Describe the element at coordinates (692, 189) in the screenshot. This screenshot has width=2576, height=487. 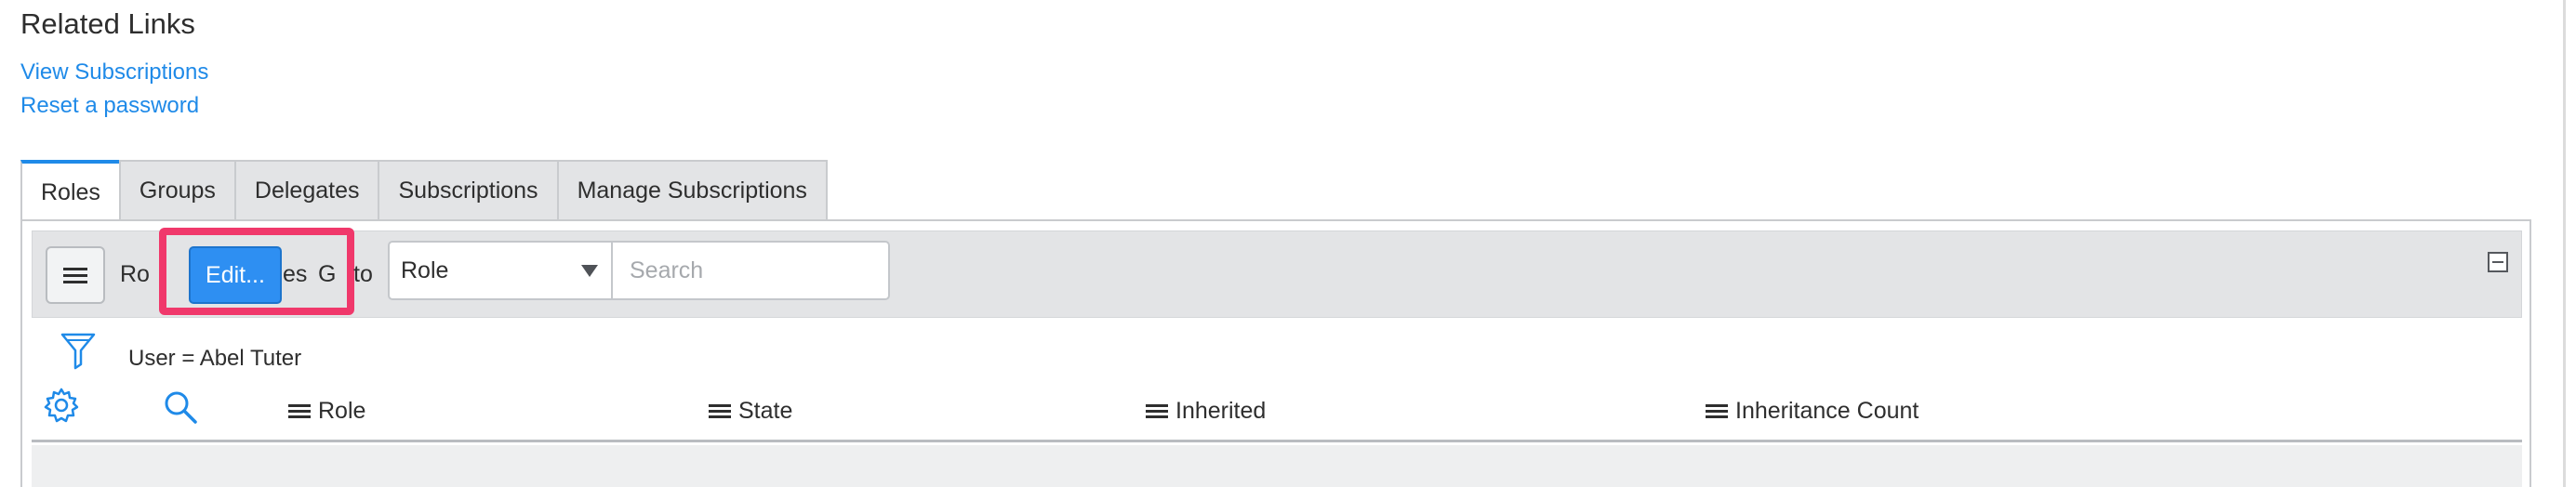
I see `tab-manage-subscriptions: Manage Subscriptions` at that location.